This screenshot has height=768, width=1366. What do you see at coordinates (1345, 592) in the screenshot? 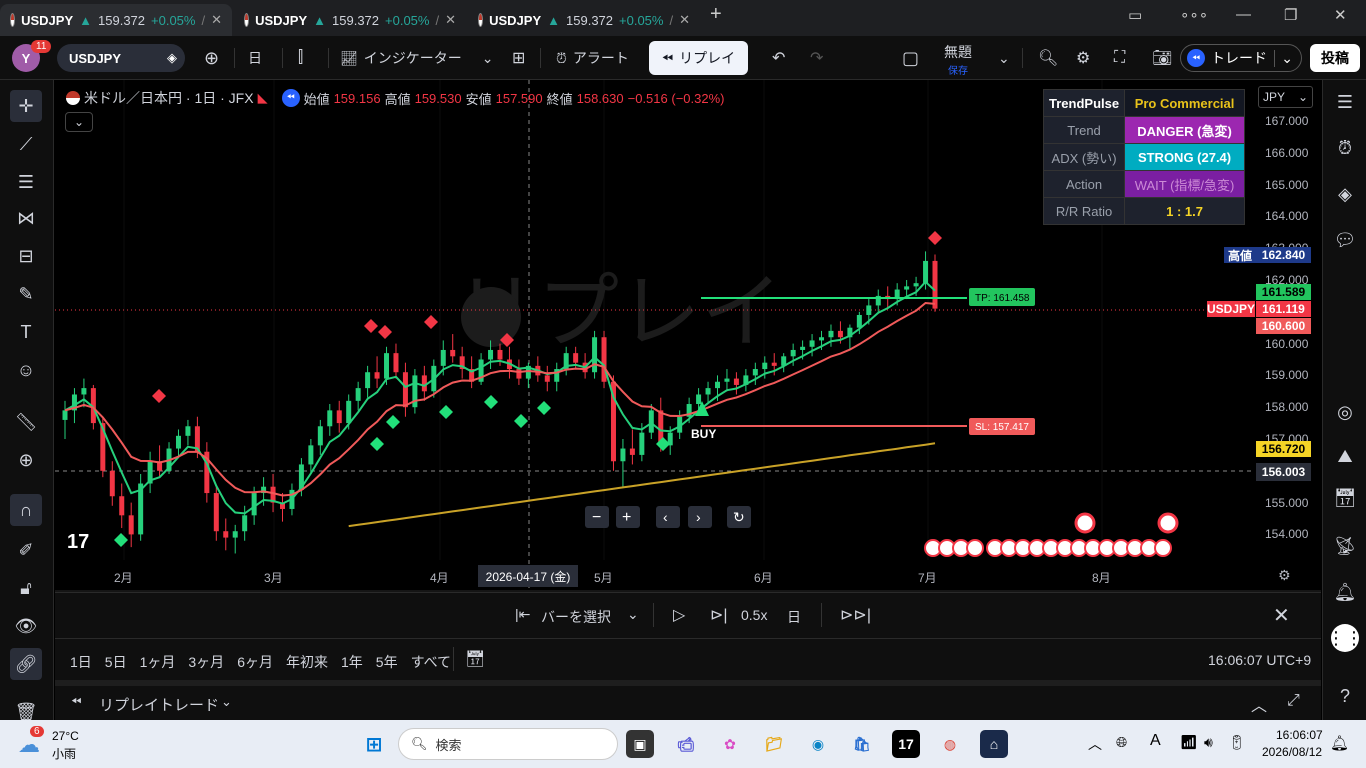
I see `bell-icon: 🔔︎` at bounding box center [1345, 592].